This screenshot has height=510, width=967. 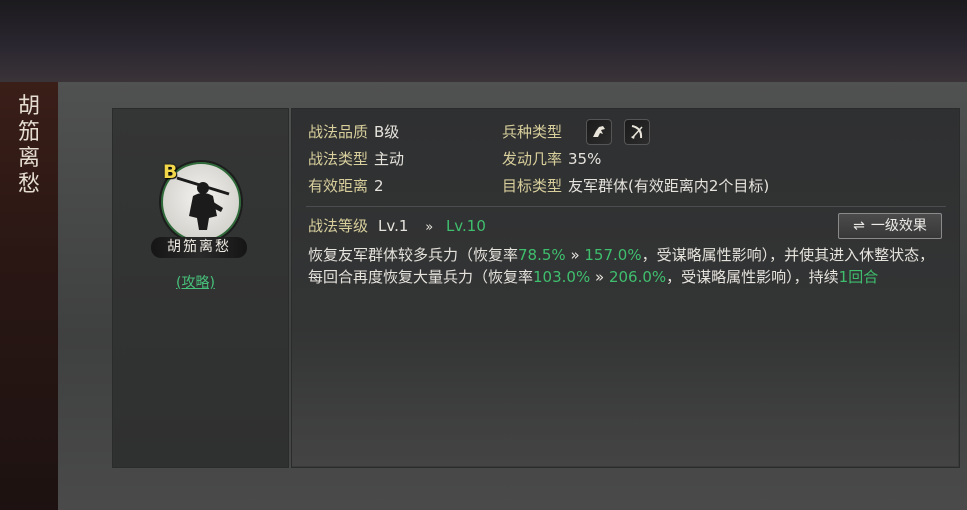 I want to click on archer-icon, so click(x=637, y=132).